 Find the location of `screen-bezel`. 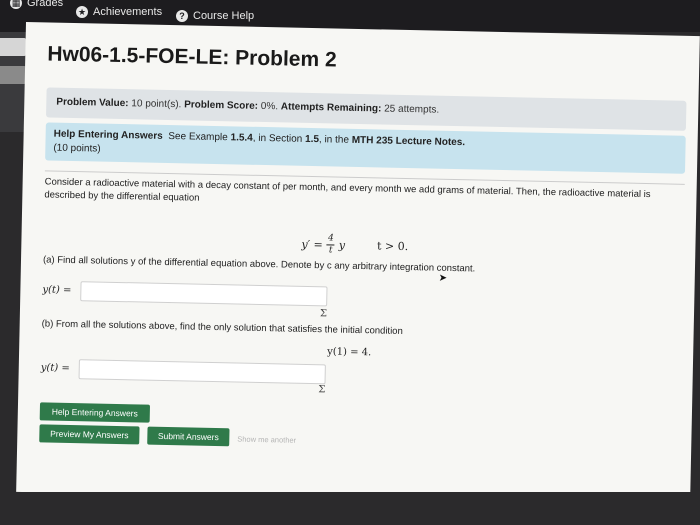

screen-bezel is located at coordinates (350, 508).